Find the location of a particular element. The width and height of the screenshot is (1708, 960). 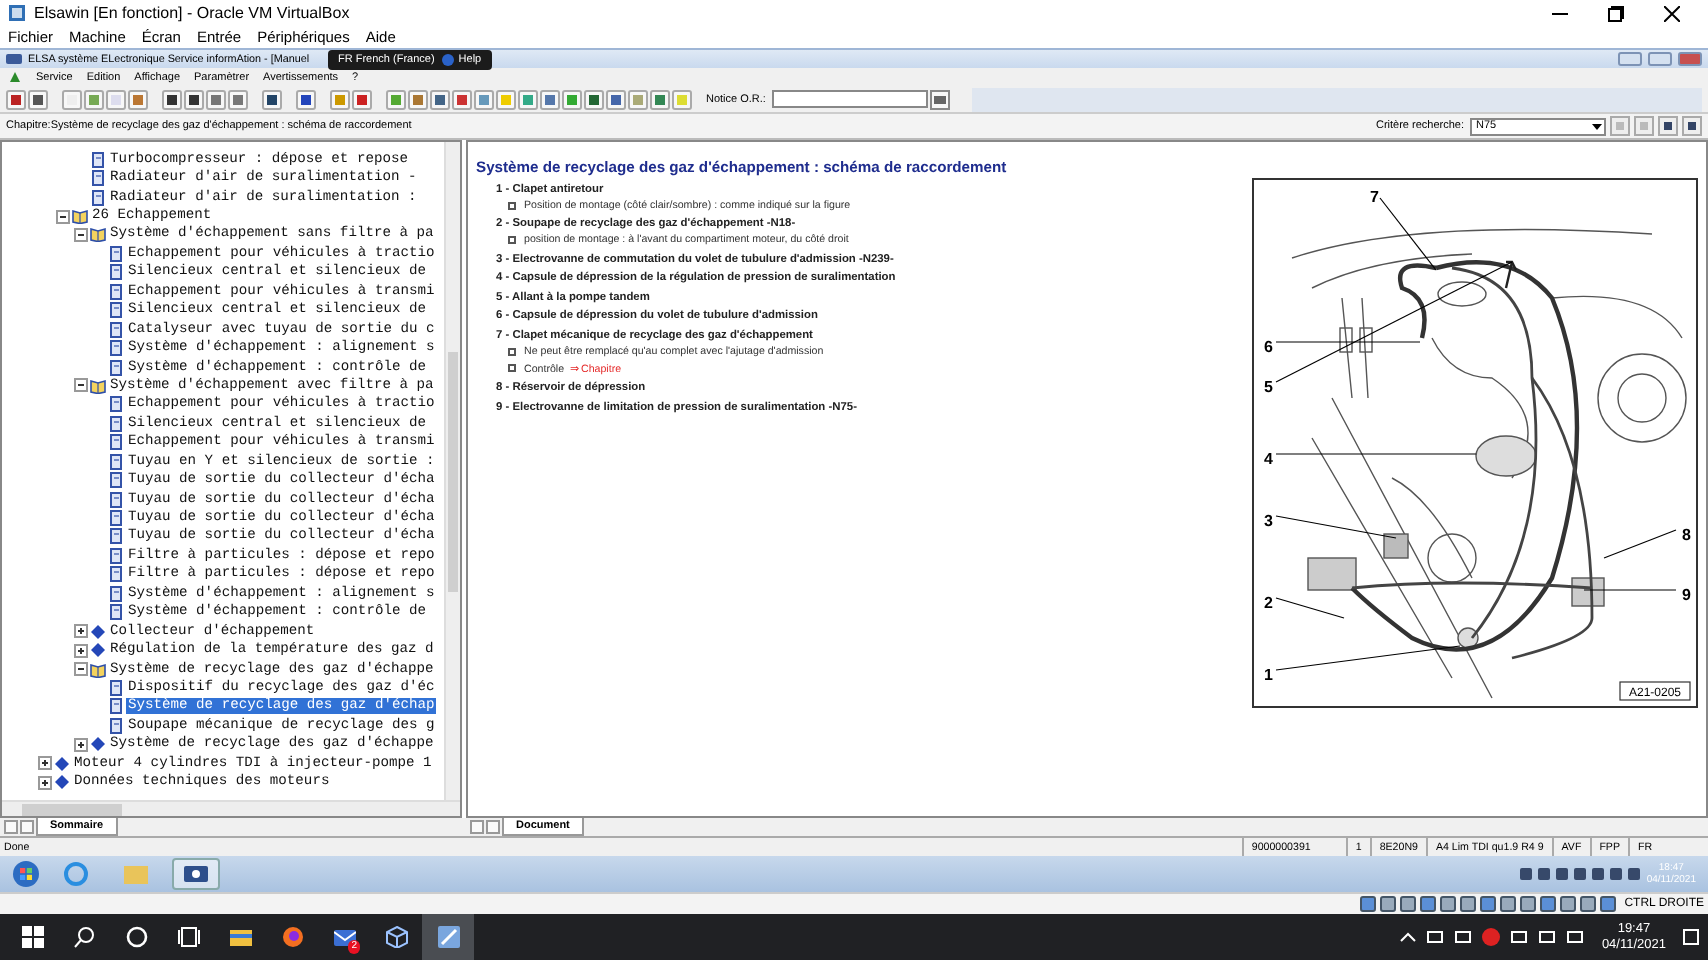

callout-number: 3 is located at coordinates (1268, 521).